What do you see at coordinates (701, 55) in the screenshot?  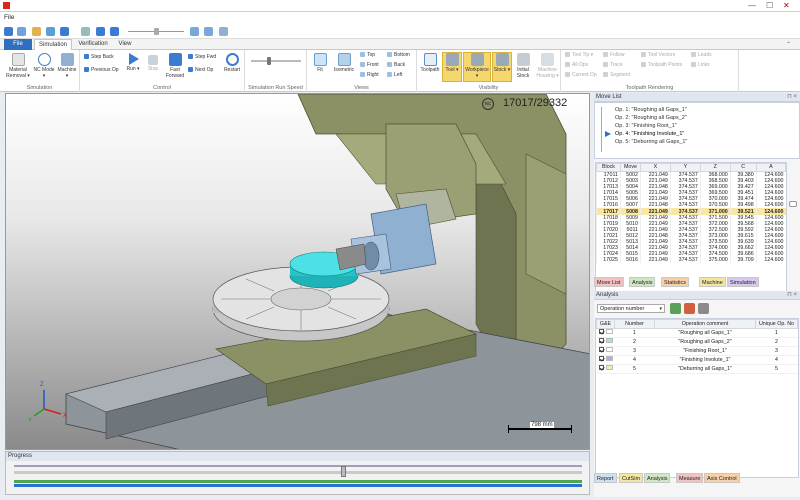 I see `leads-button: Leads` at bounding box center [701, 55].